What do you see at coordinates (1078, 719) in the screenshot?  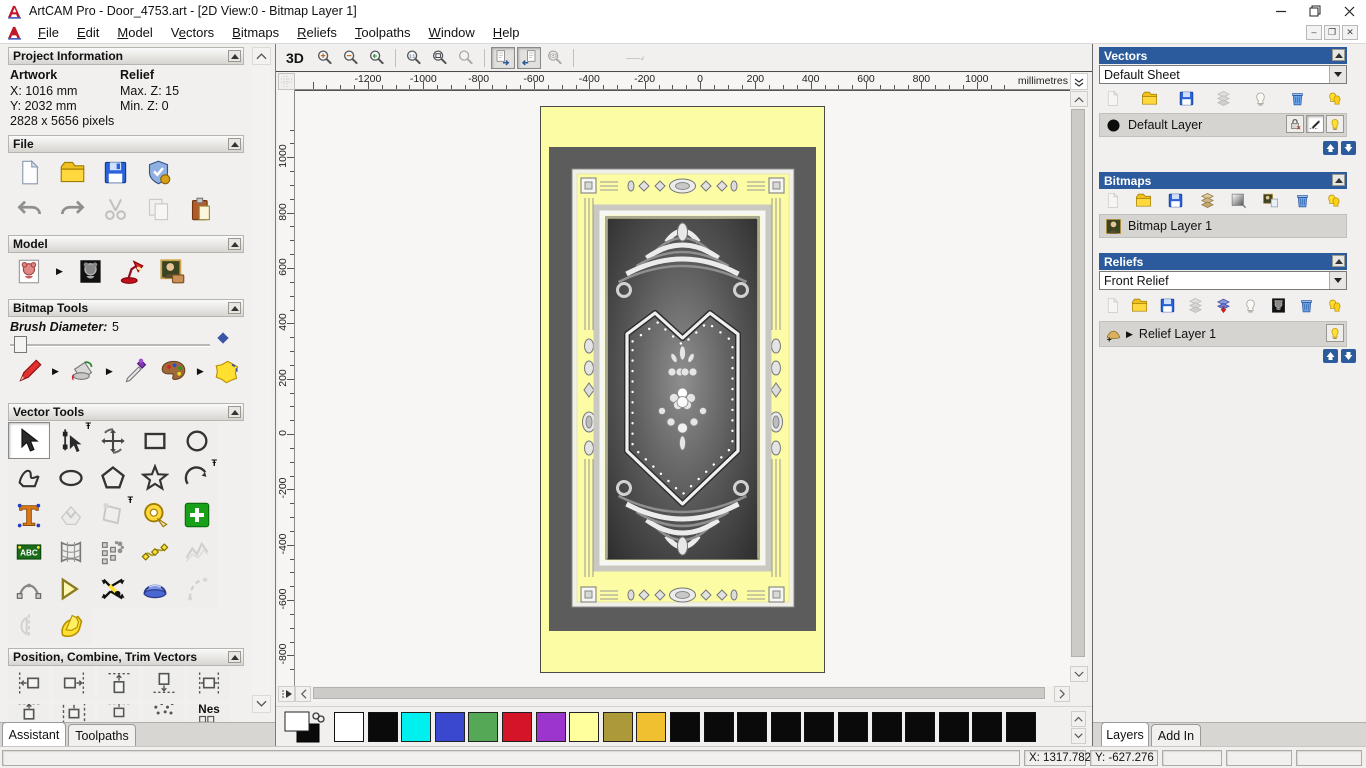 I see `palette-scroll-up` at bounding box center [1078, 719].